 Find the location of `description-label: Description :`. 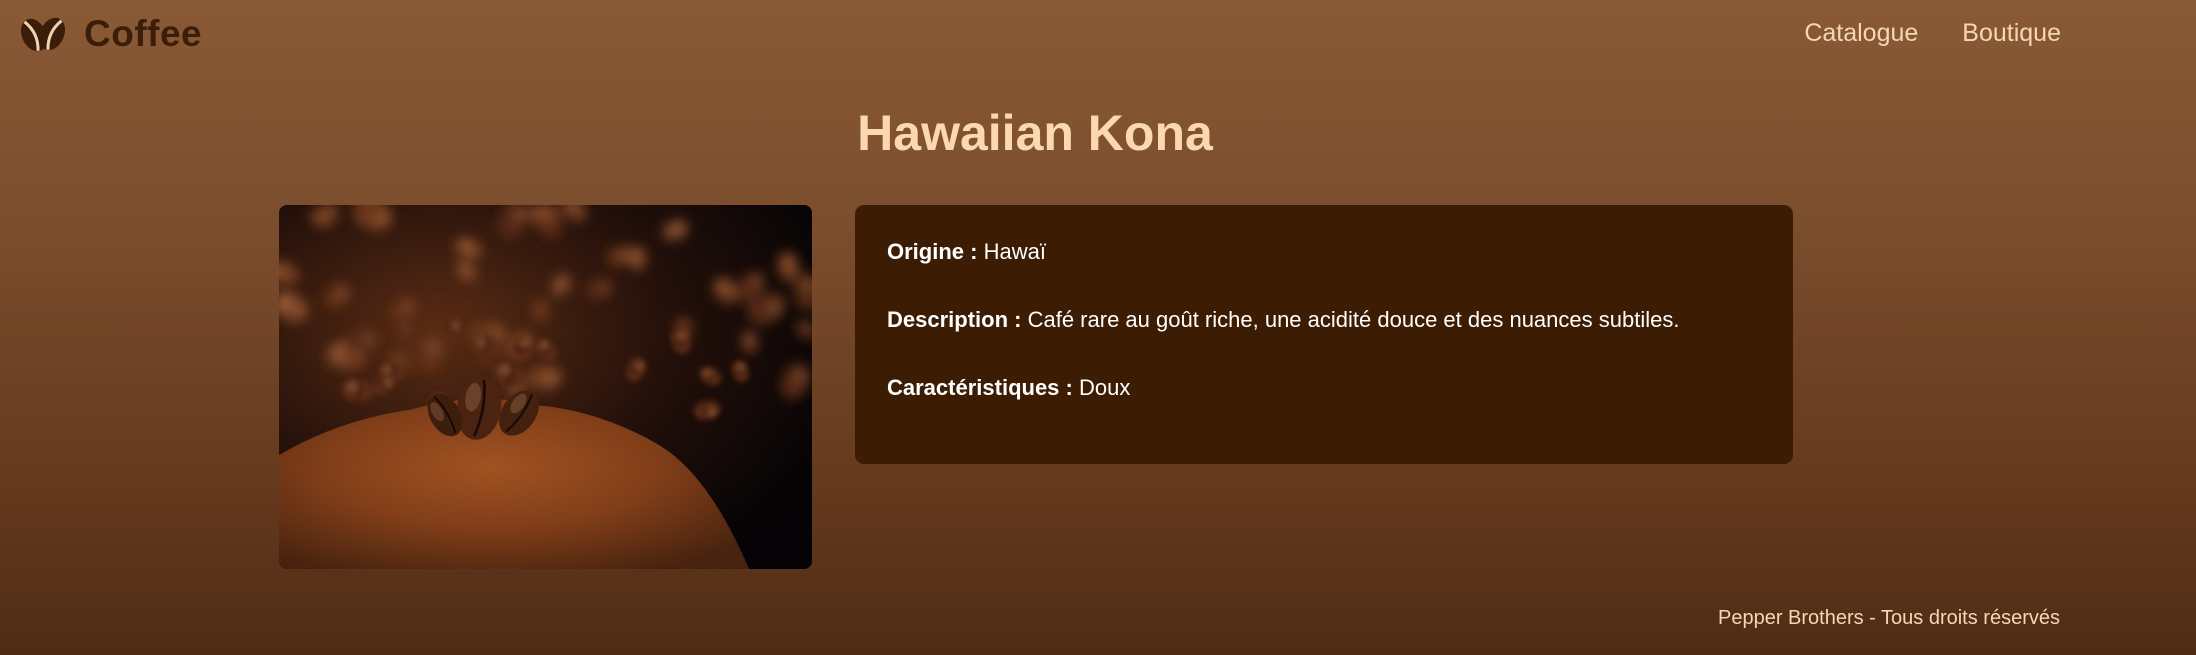

description-label: Description : is located at coordinates (954, 319).